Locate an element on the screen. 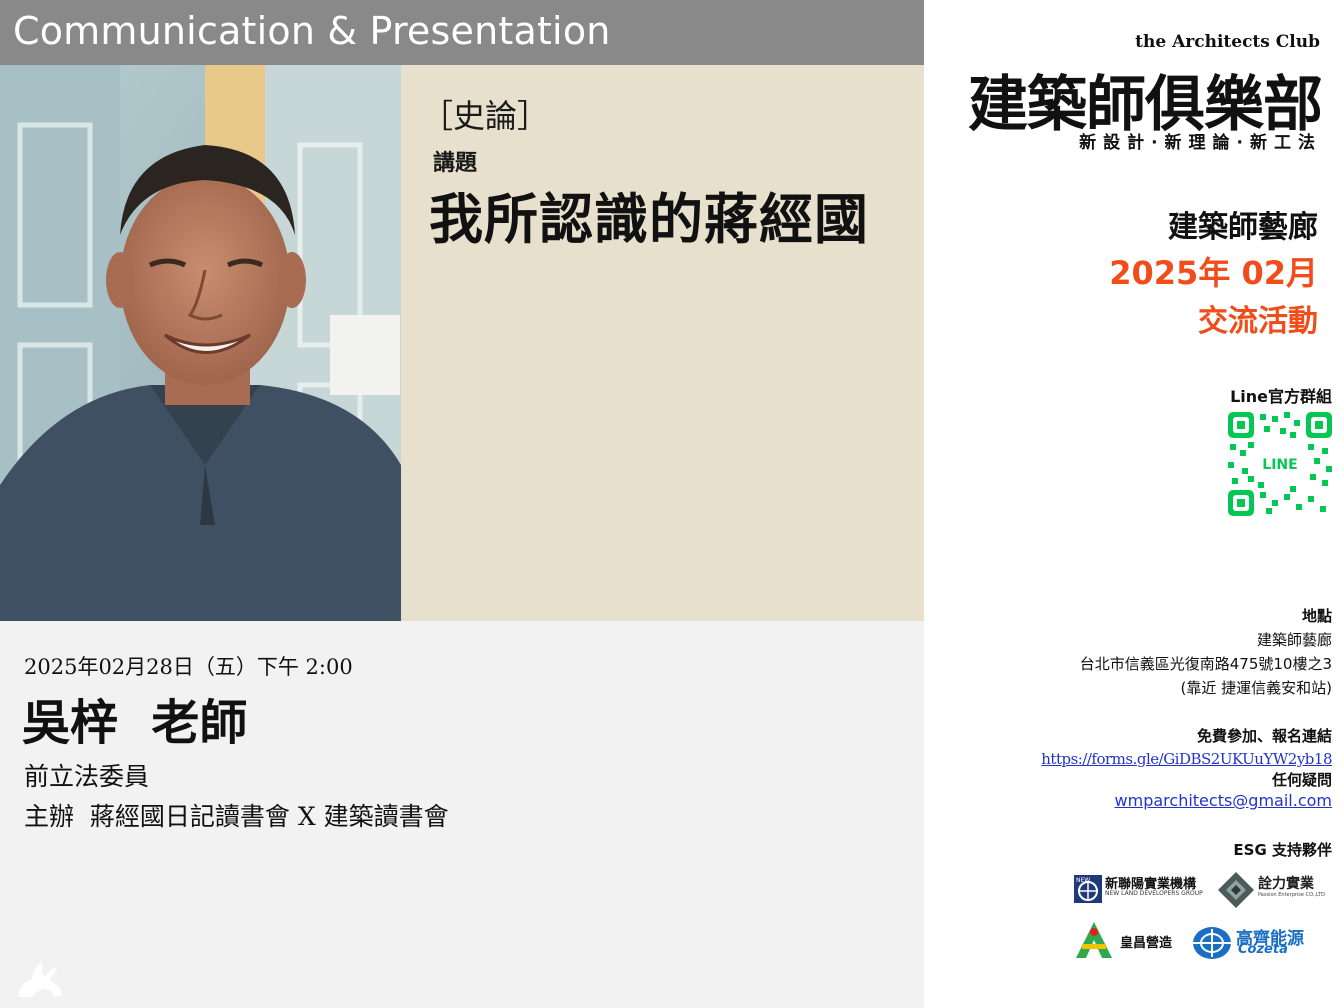 Image resolution: width=1344 pixels, height=1008 pixels. location-label: 地點 is located at coordinates (1316, 616).